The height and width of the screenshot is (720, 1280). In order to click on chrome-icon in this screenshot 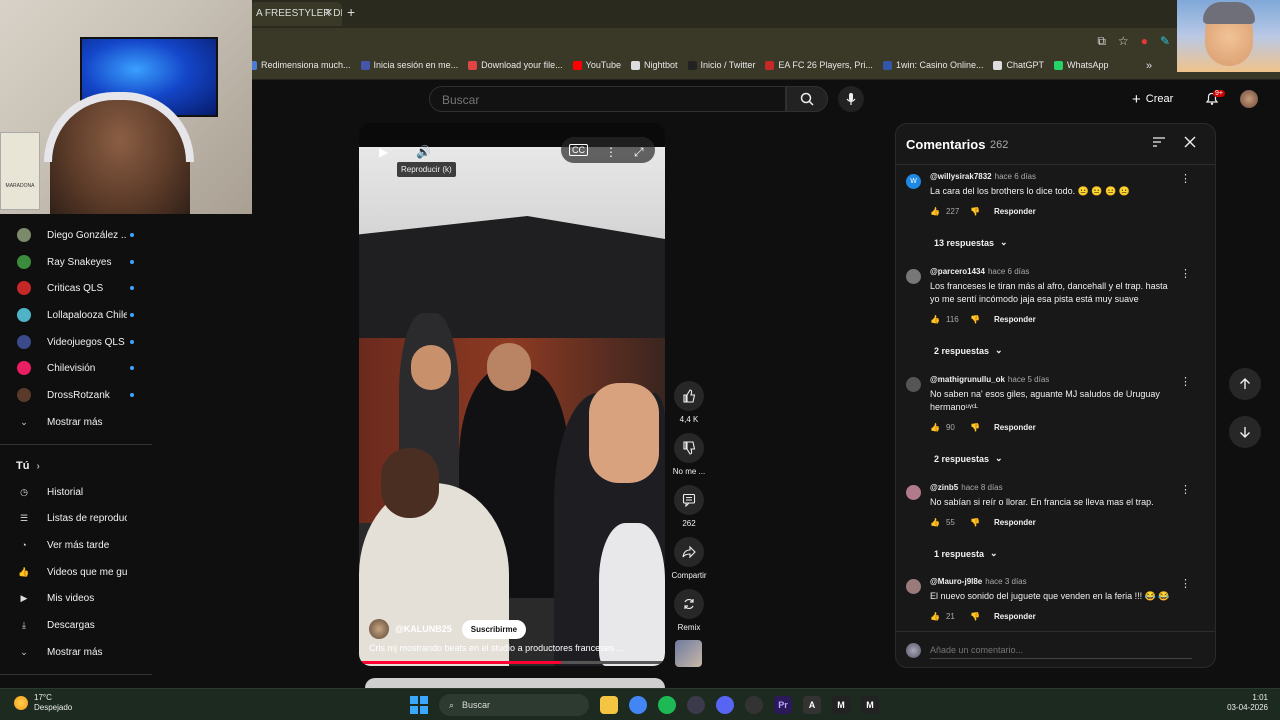, I will do `click(638, 705)`.